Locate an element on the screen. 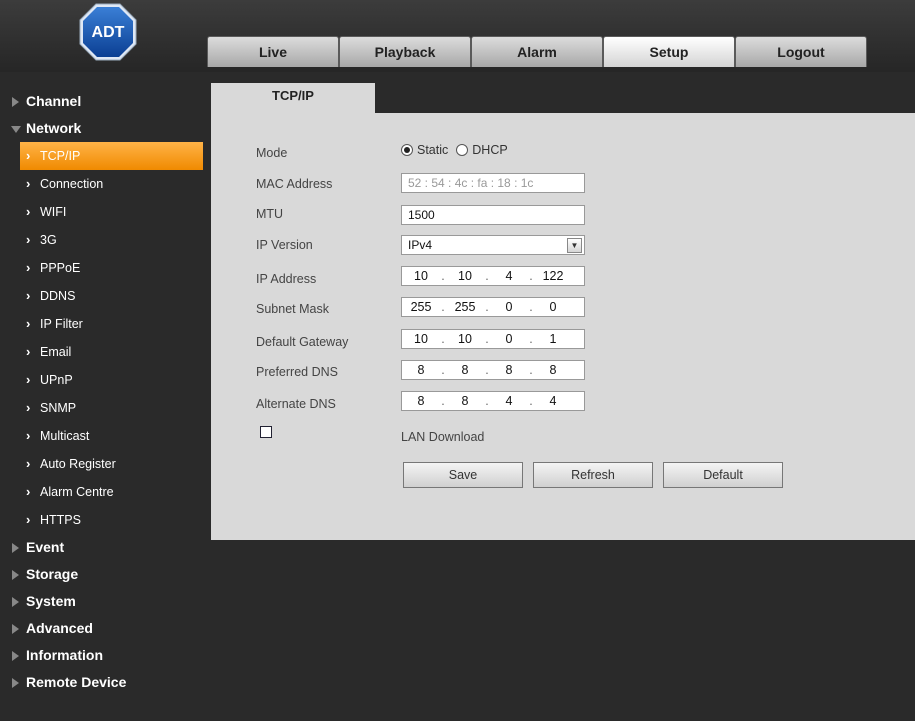 This screenshot has width=915, height=721. sidebar-item-label: Email is located at coordinates (56, 352).